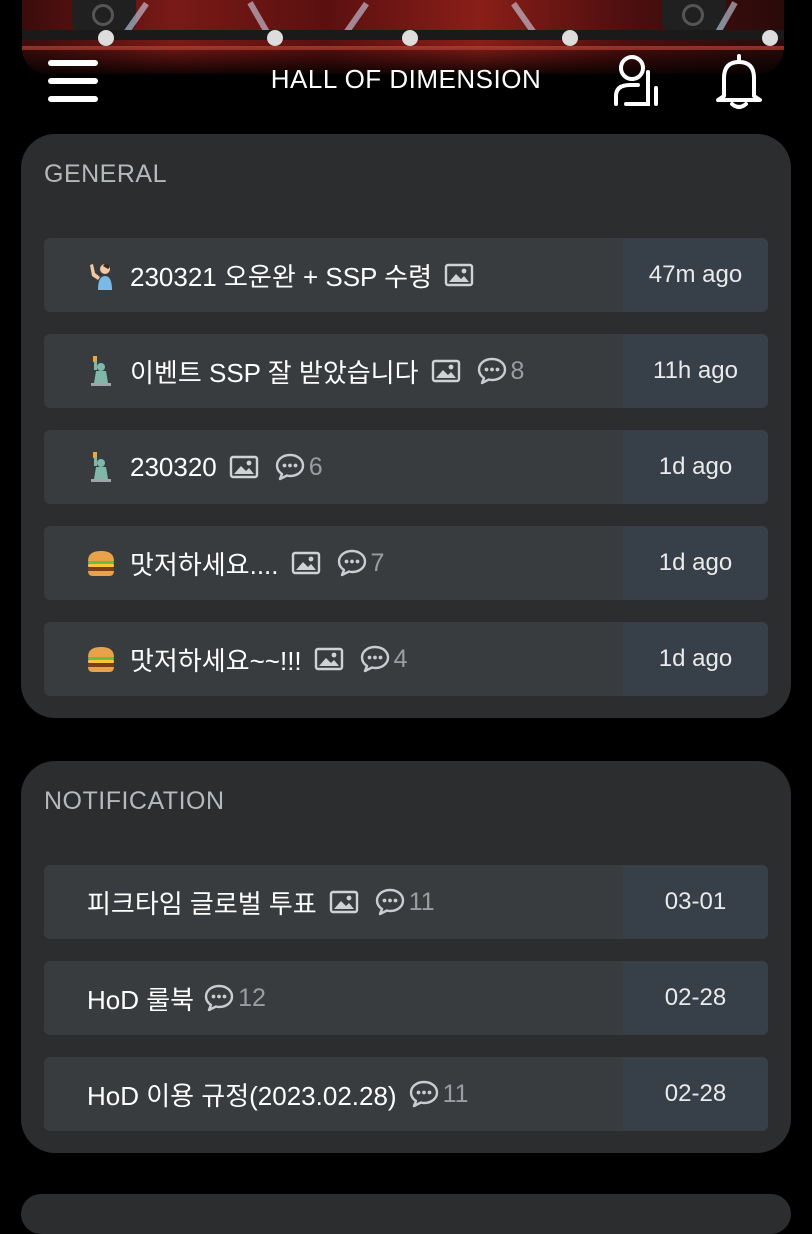  I want to click on person-raising-hand-icon, so click(101, 276).